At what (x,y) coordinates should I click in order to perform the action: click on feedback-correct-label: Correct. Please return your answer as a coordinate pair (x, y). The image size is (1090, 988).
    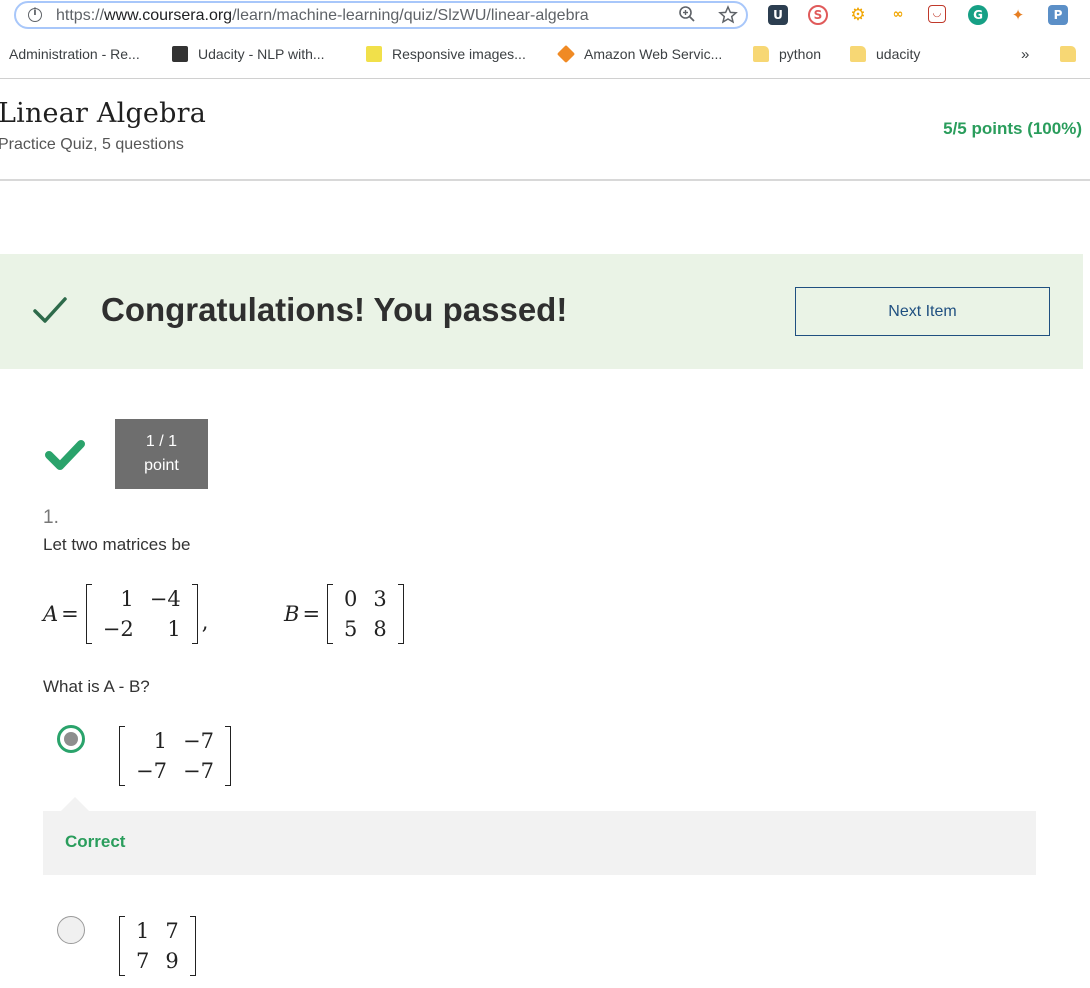
    Looking at the image, I should click on (95, 841).